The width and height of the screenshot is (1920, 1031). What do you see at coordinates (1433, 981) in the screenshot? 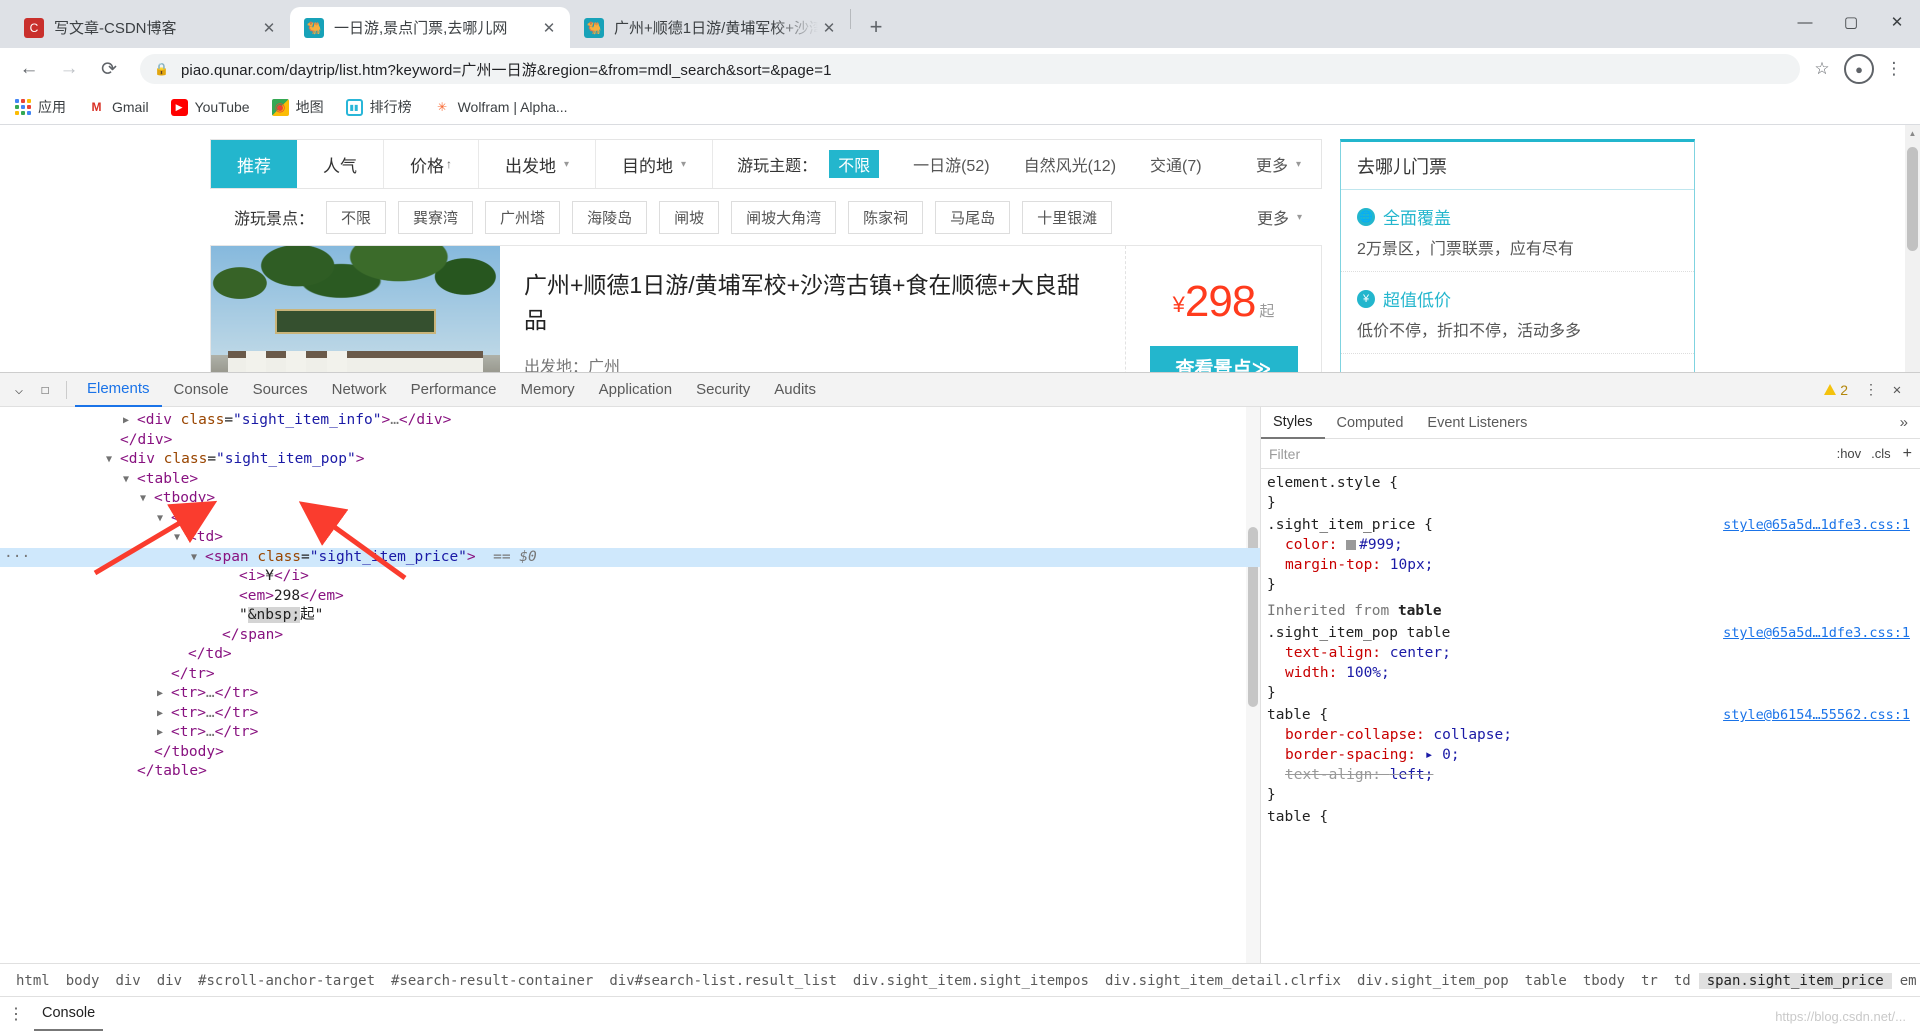
I see `breadcrumb-item: div.sight_item_pop` at bounding box center [1433, 981].